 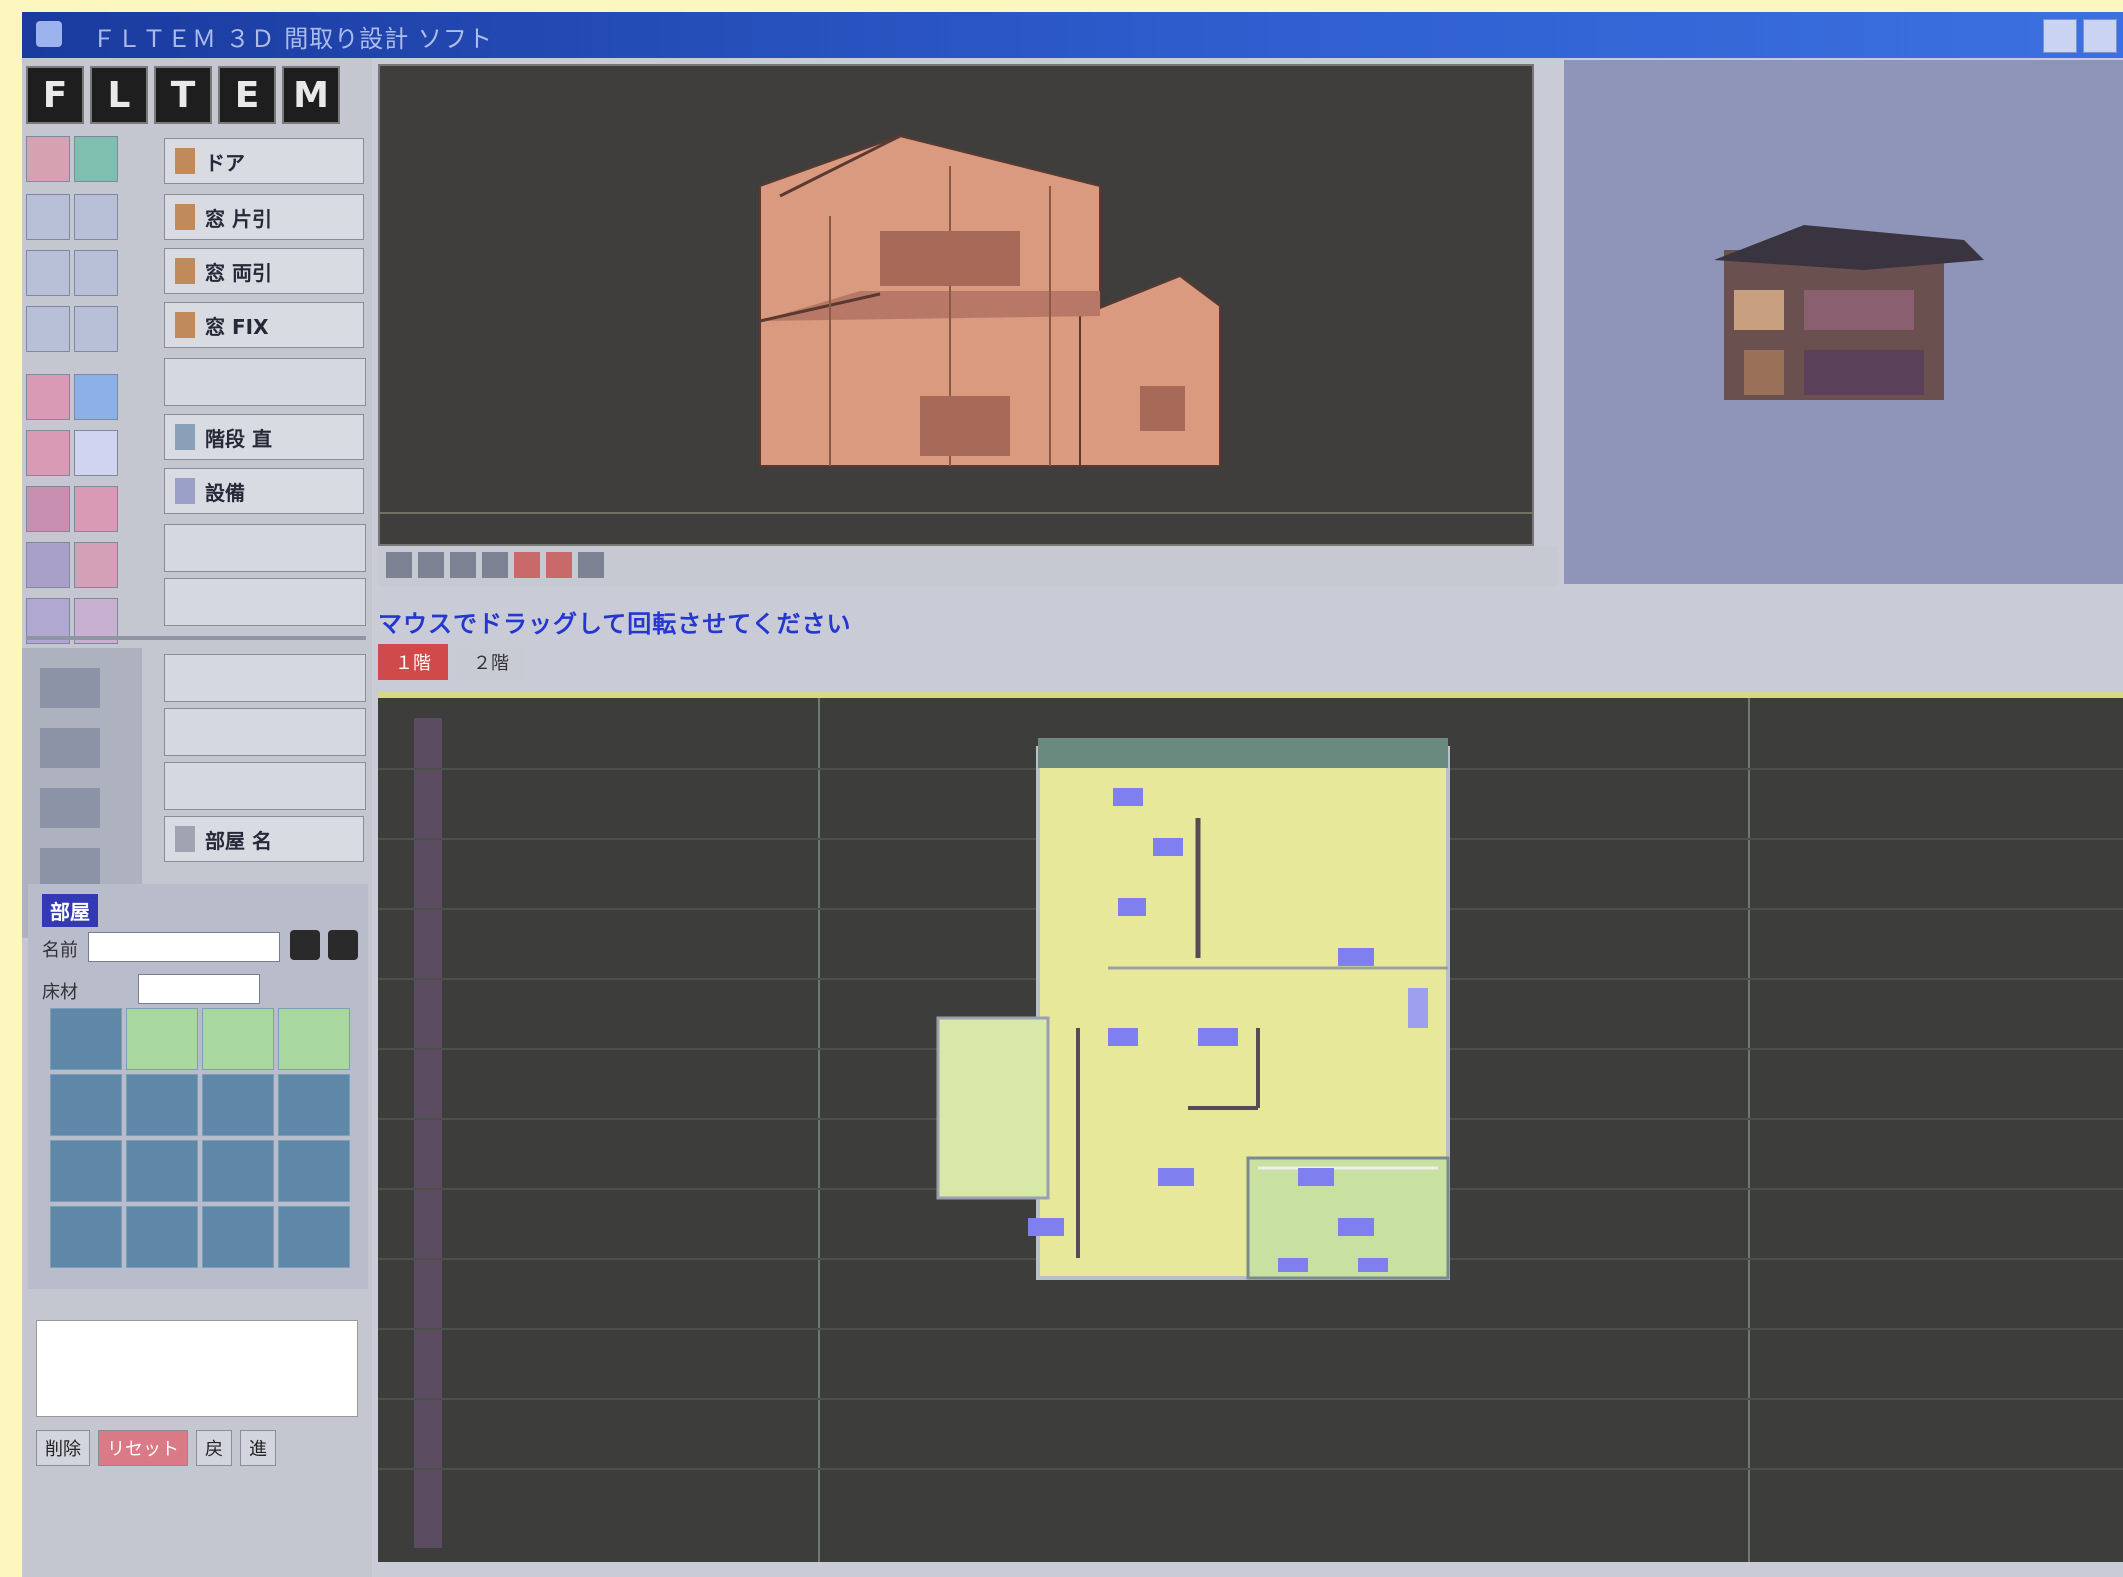 I want to click on 3d-preview, so click(x=1843, y=322).